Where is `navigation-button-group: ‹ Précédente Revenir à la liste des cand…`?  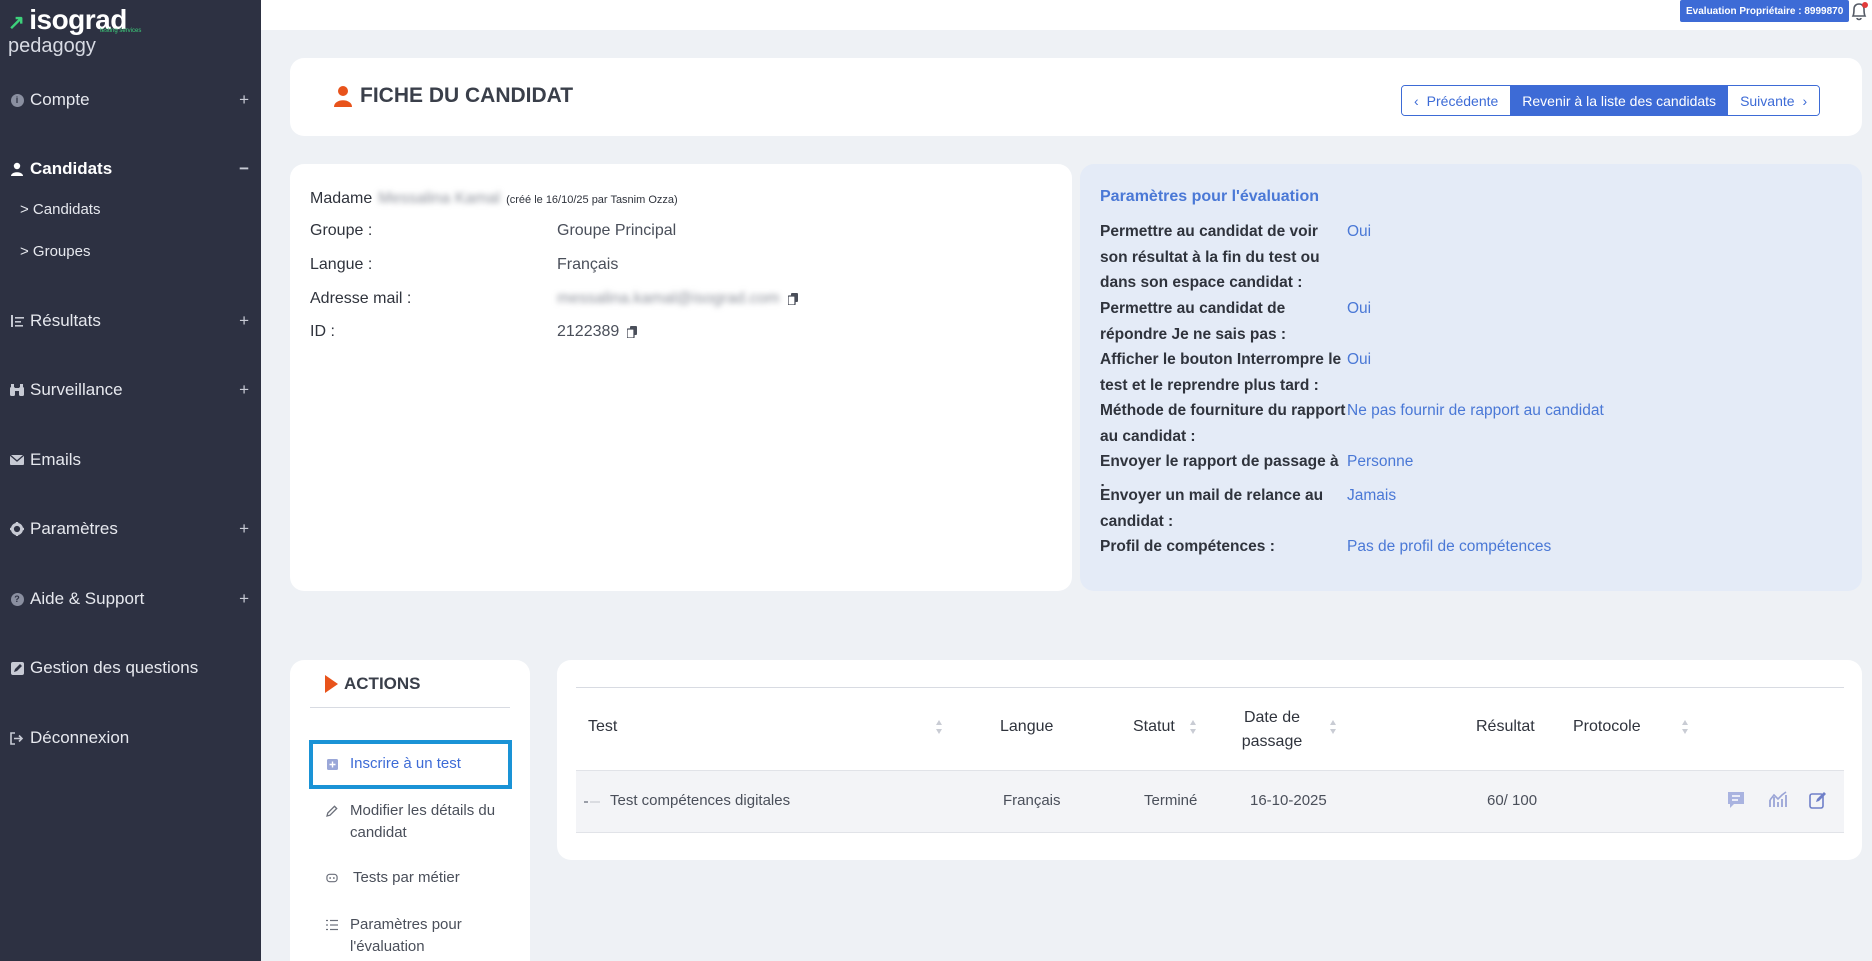 navigation-button-group: ‹ Précédente Revenir à la liste des cand… is located at coordinates (1611, 100).